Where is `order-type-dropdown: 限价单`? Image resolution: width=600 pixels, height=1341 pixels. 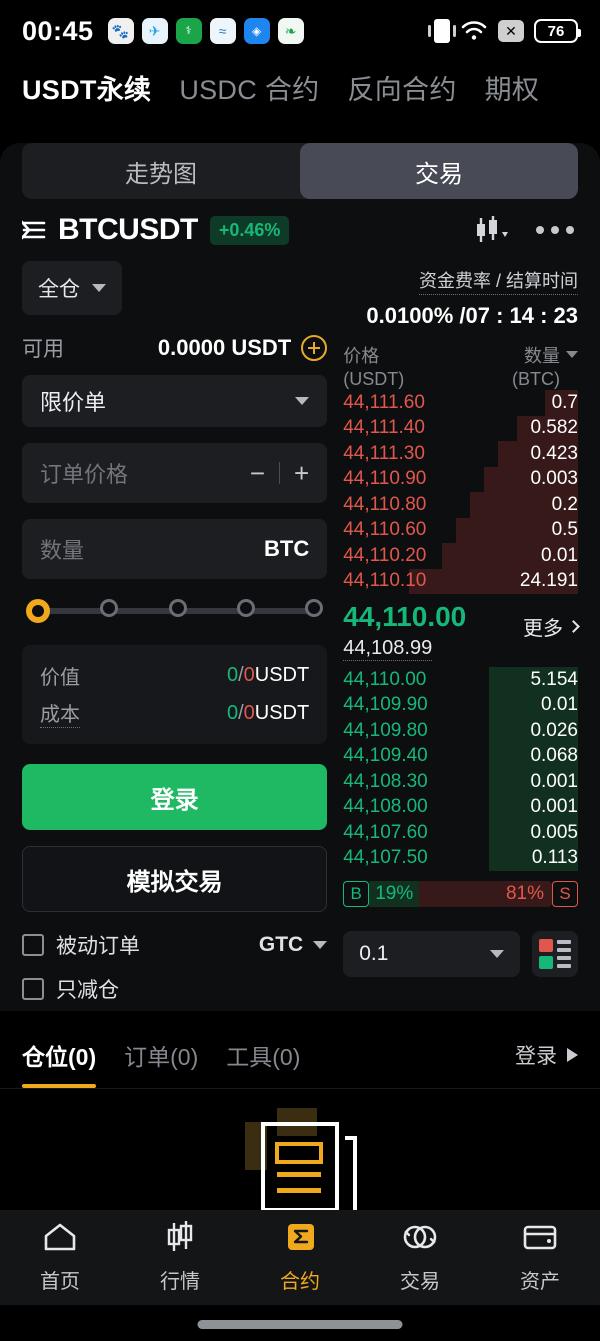
order-type-dropdown: 限价单 is located at coordinates (175, 401).